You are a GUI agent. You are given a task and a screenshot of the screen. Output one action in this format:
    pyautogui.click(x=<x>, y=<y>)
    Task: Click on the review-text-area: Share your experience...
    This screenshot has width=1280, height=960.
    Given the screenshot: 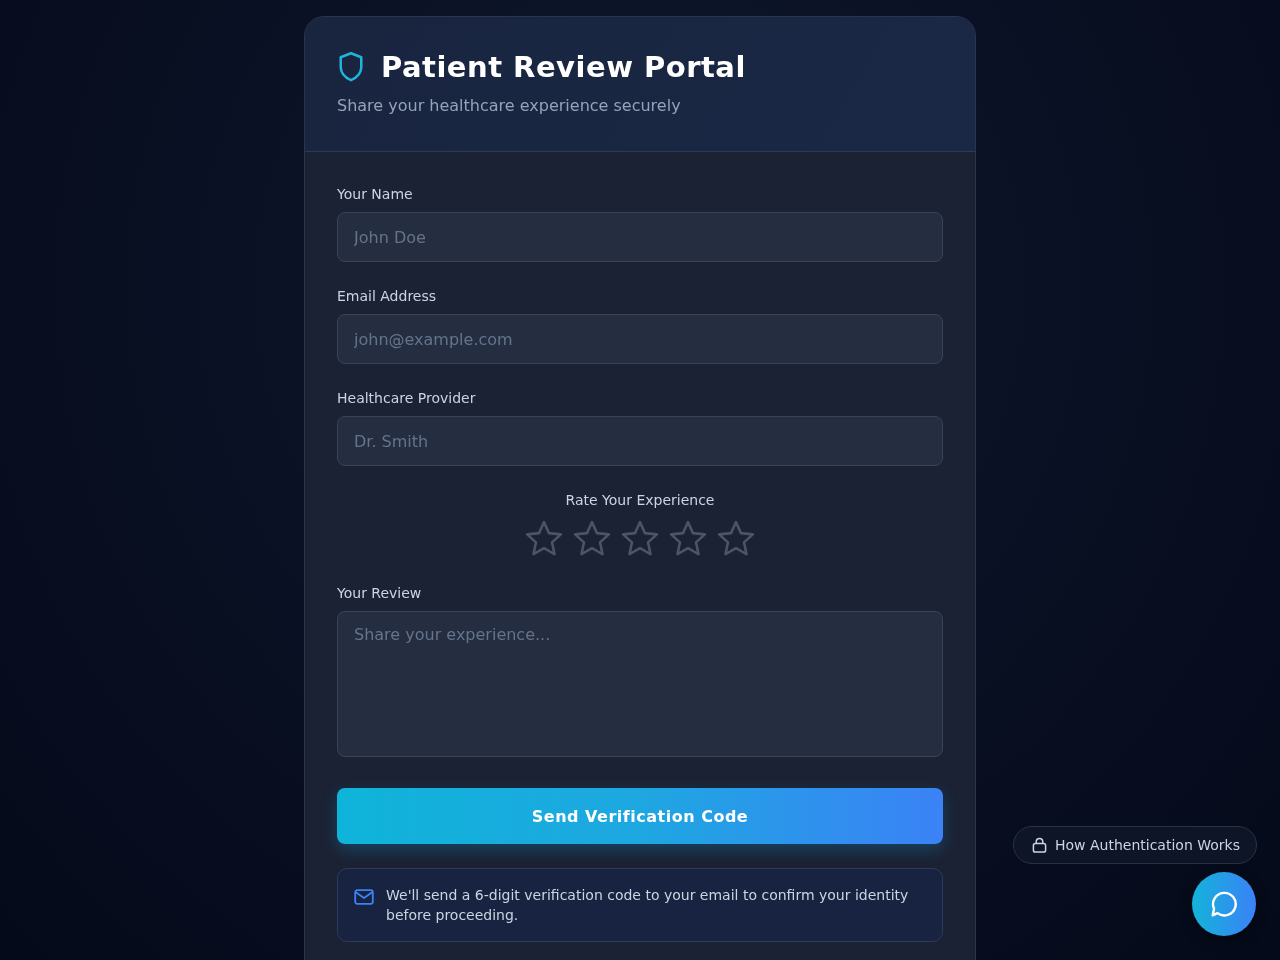 What is the action you would take?
    pyautogui.click(x=640, y=684)
    